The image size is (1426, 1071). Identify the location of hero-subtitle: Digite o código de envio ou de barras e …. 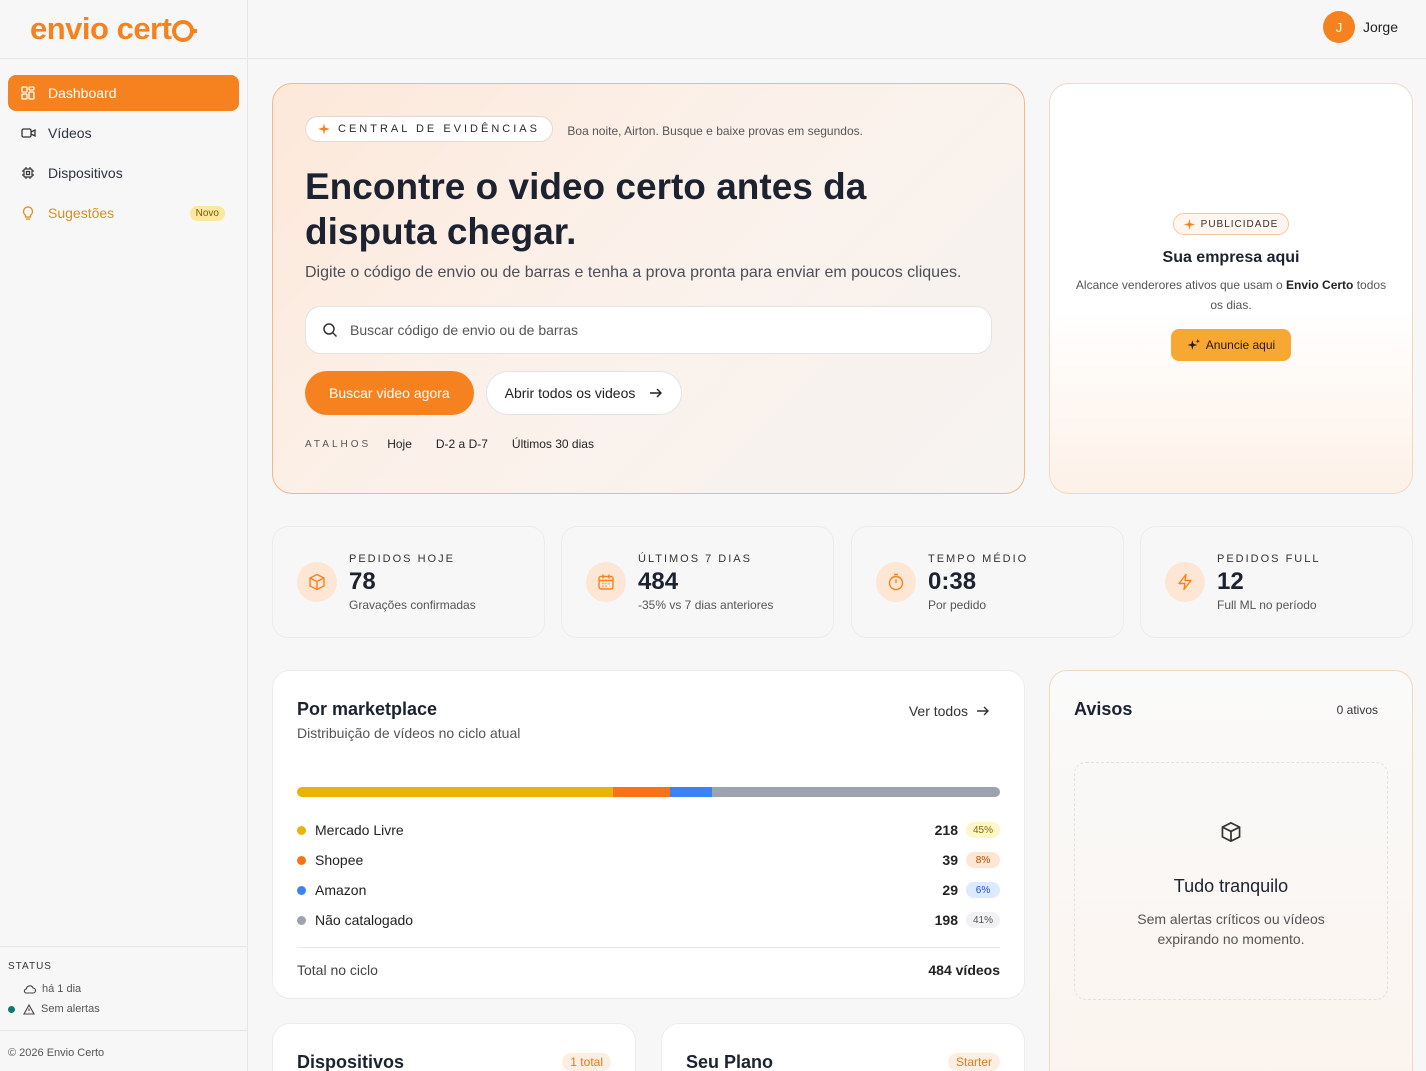
(633, 272).